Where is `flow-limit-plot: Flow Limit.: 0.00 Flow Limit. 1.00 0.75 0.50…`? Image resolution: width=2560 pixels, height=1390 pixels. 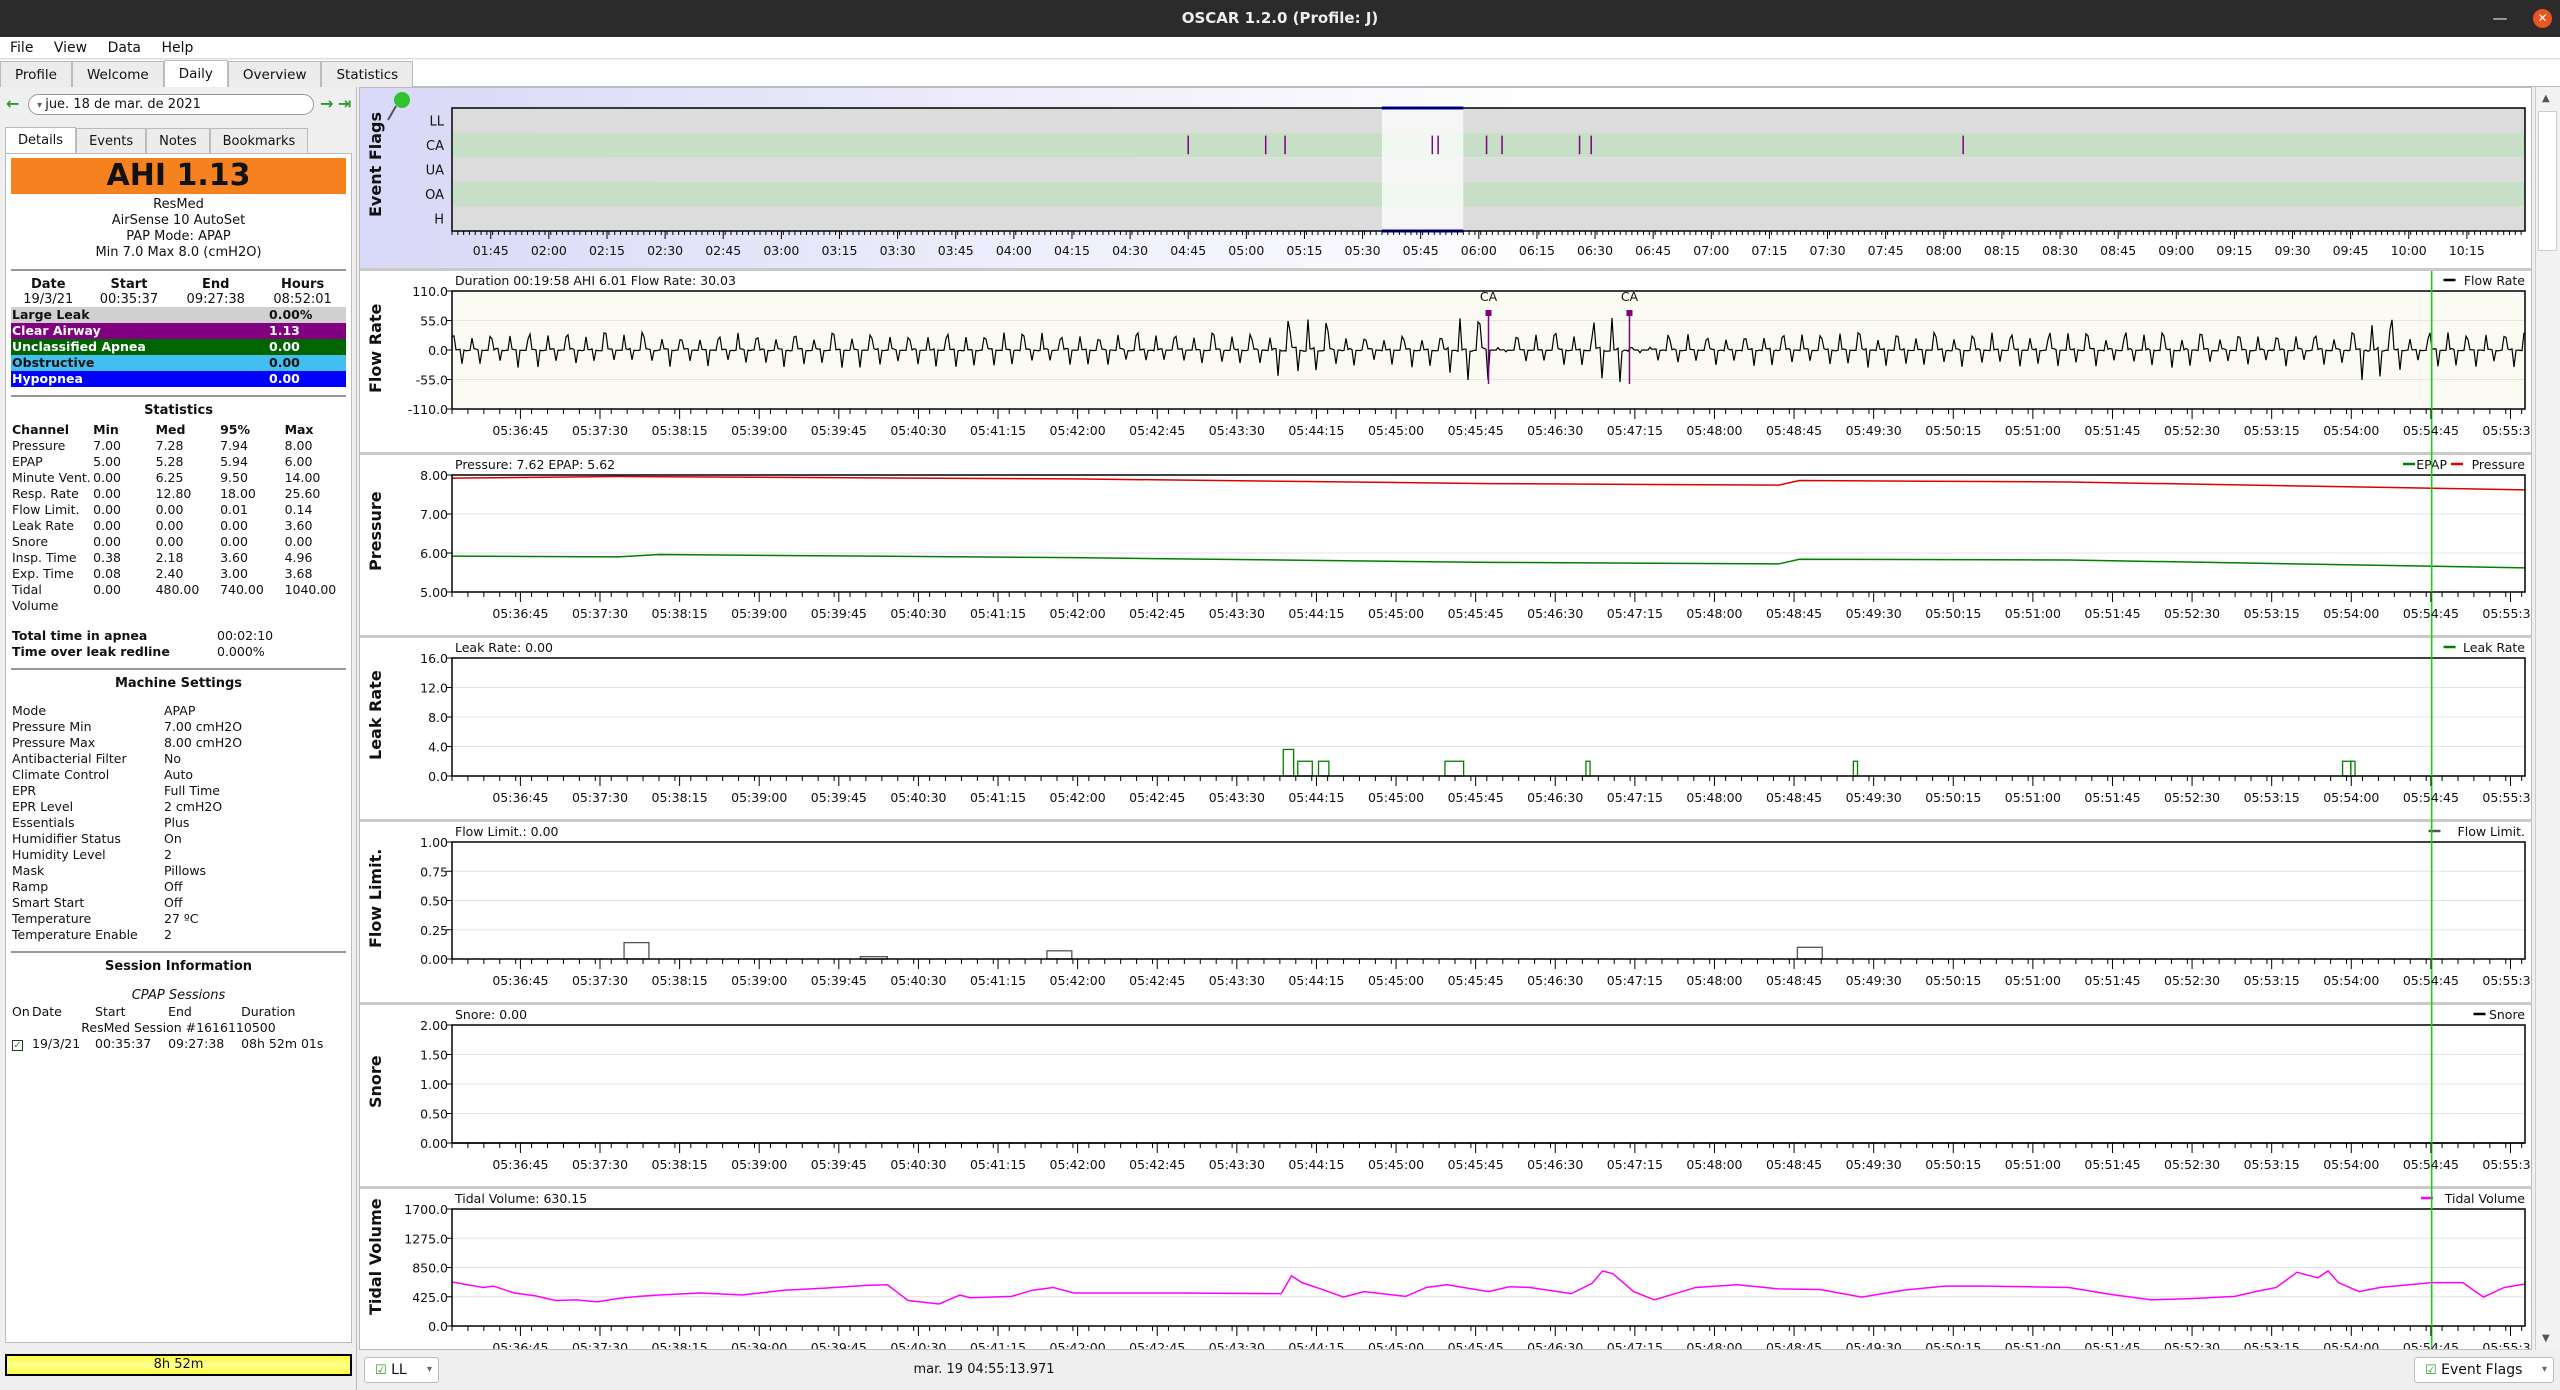 flow-limit-plot: Flow Limit.: 0.00 Flow Limit. 1.00 0.75 0.50… is located at coordinates (1445, 913).